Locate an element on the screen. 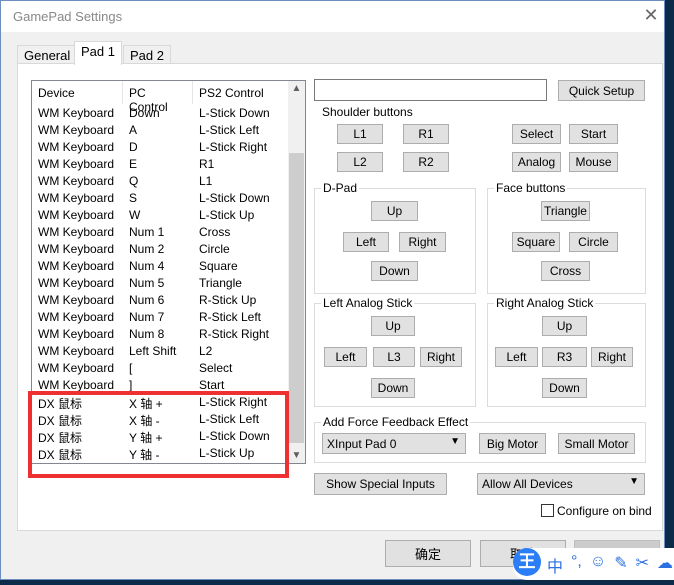  table-cell: E is located at coordinates (133, 164).